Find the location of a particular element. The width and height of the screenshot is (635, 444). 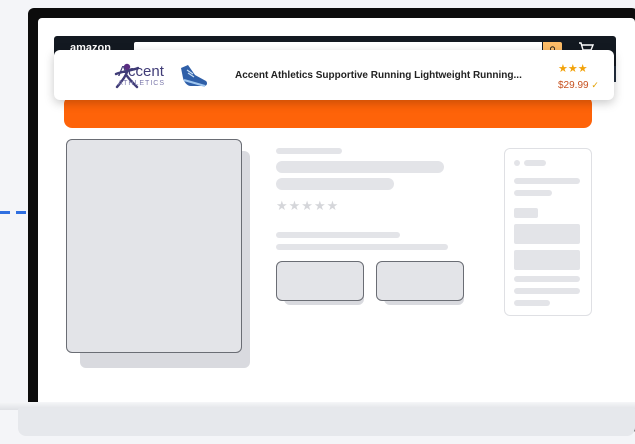

prime-check-icon: ✓ is located at coordinates (595, 85).